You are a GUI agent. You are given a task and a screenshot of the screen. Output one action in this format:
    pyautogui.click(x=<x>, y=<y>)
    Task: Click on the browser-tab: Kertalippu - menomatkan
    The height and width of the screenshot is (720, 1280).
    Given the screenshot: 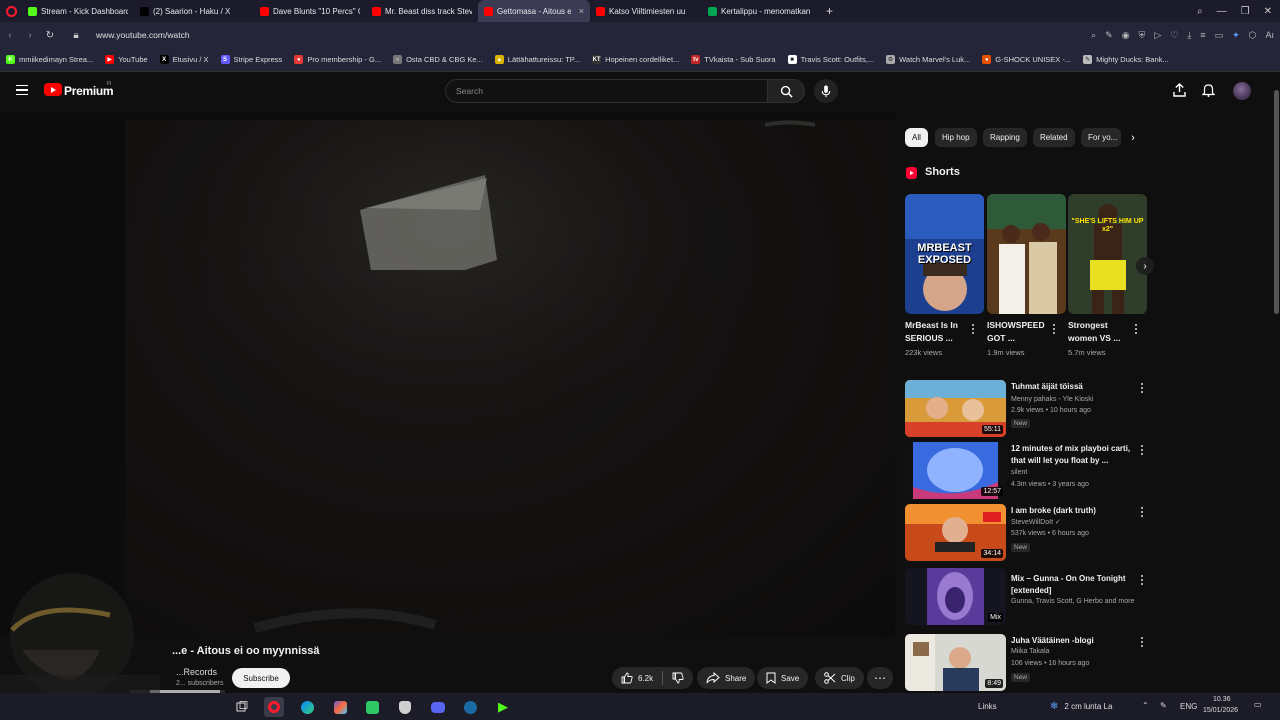 What is the action you would take?
    pyautogui.click(x=761, y=11)
    